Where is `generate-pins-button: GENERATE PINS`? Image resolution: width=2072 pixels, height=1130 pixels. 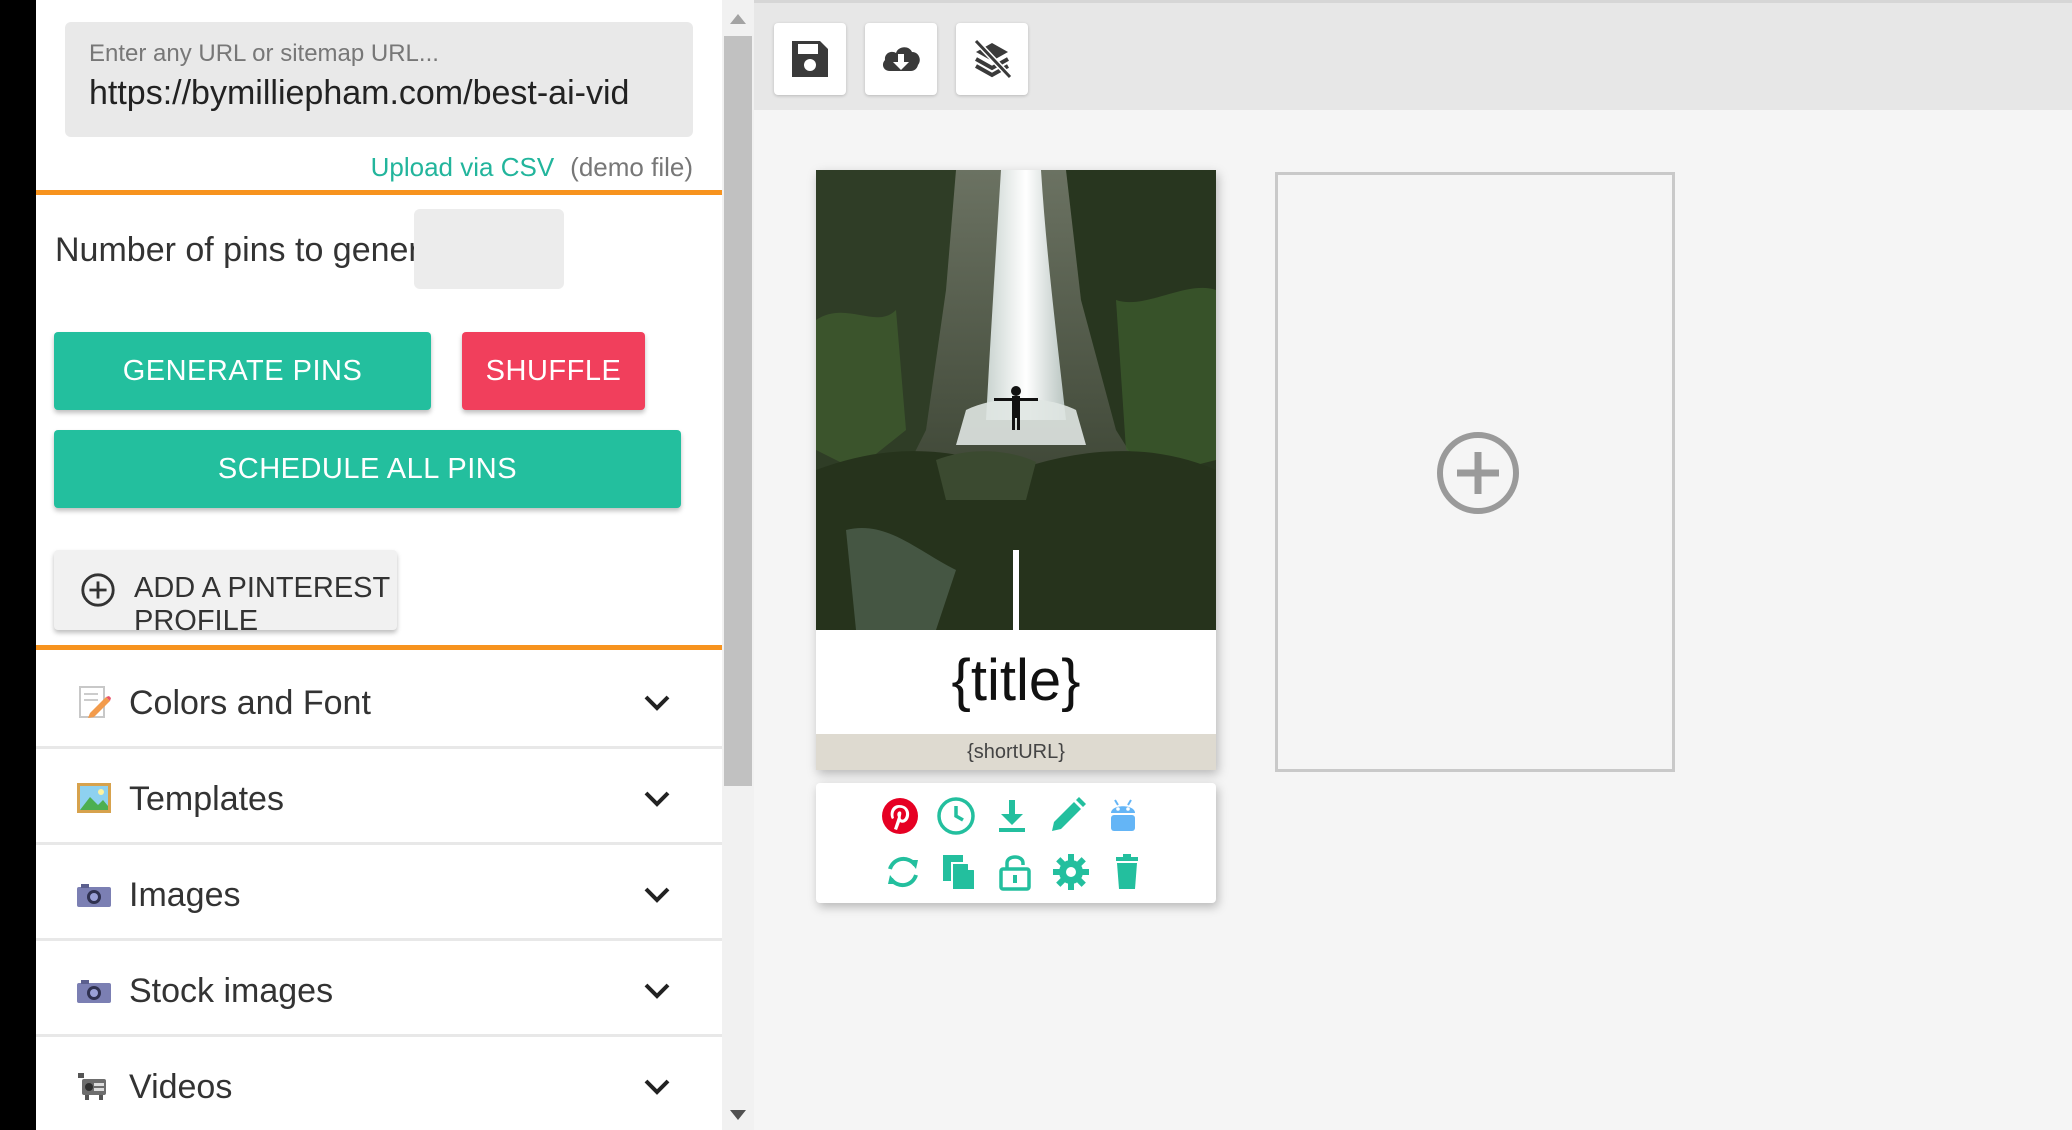 generate-pins-button: GENERATE PINS is located at coordinates (242, 371).